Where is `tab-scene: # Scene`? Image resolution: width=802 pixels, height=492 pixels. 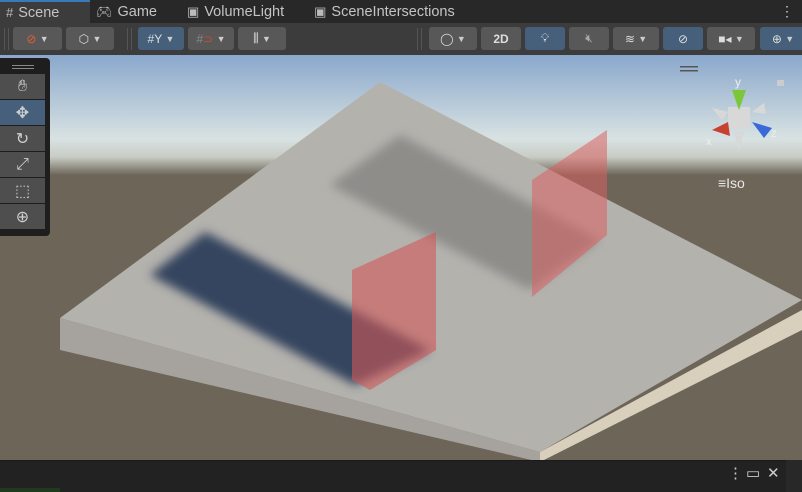
tab-scene: # Scene is located at coordinates (45, 11).